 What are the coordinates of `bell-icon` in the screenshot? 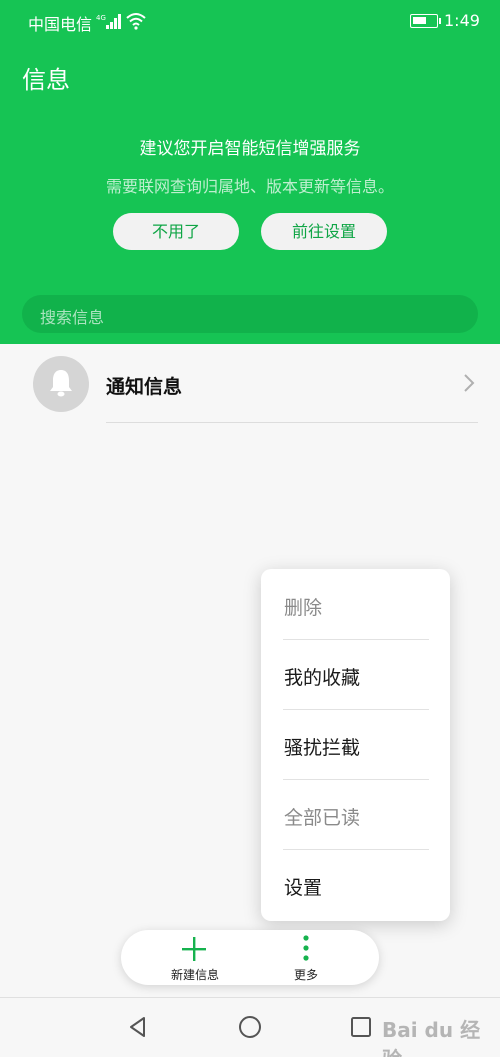 It's located at (61, 383).